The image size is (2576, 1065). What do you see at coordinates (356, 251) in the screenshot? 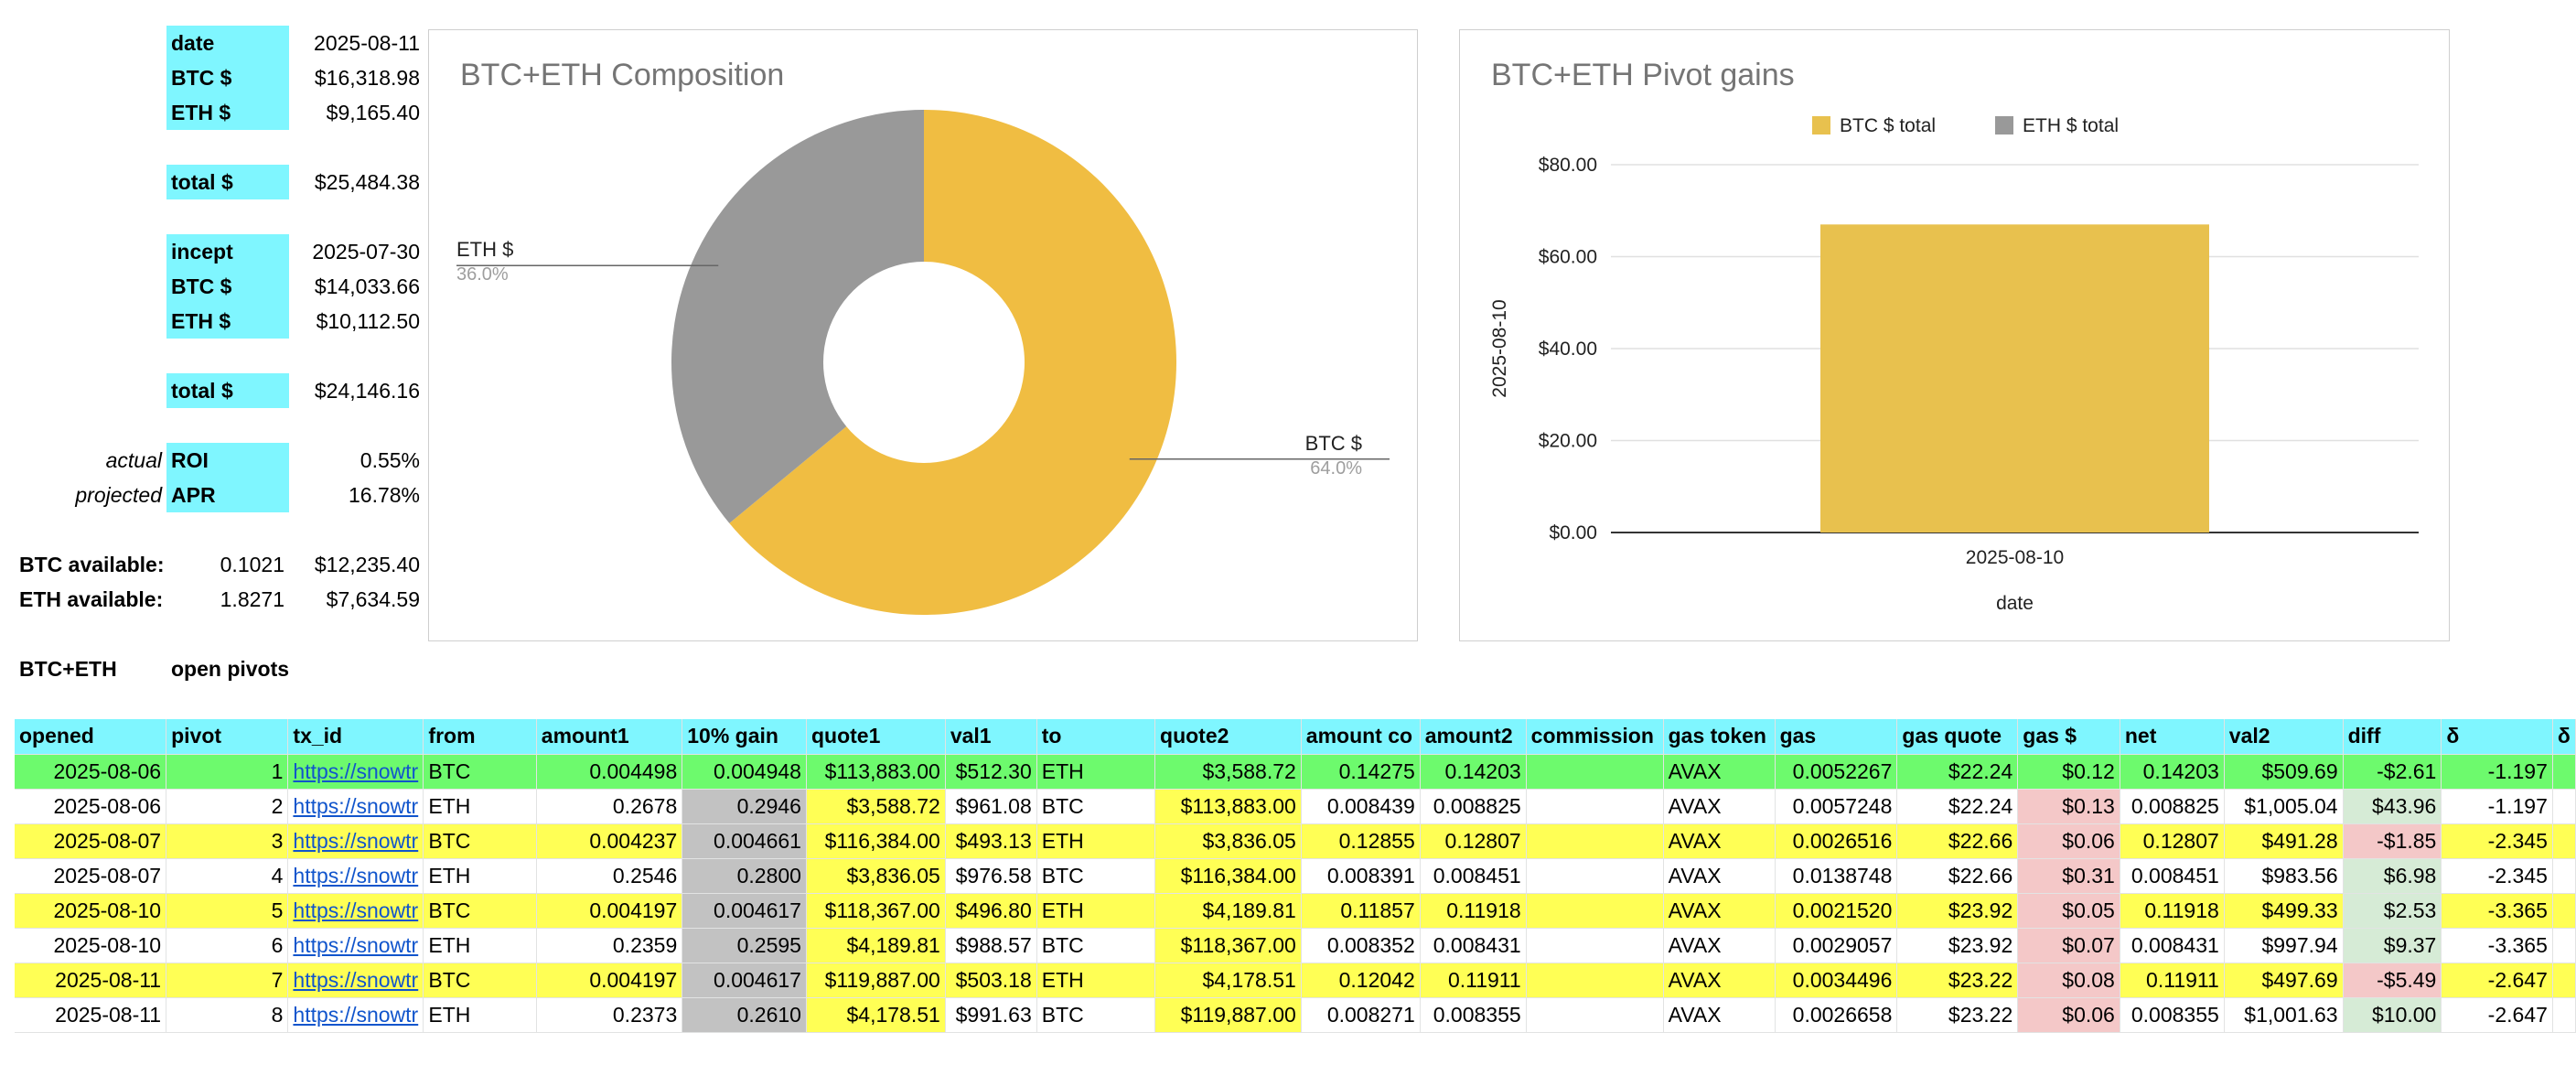
I see `incept-value: 2025-07-30` at bounding box center [356, 251].